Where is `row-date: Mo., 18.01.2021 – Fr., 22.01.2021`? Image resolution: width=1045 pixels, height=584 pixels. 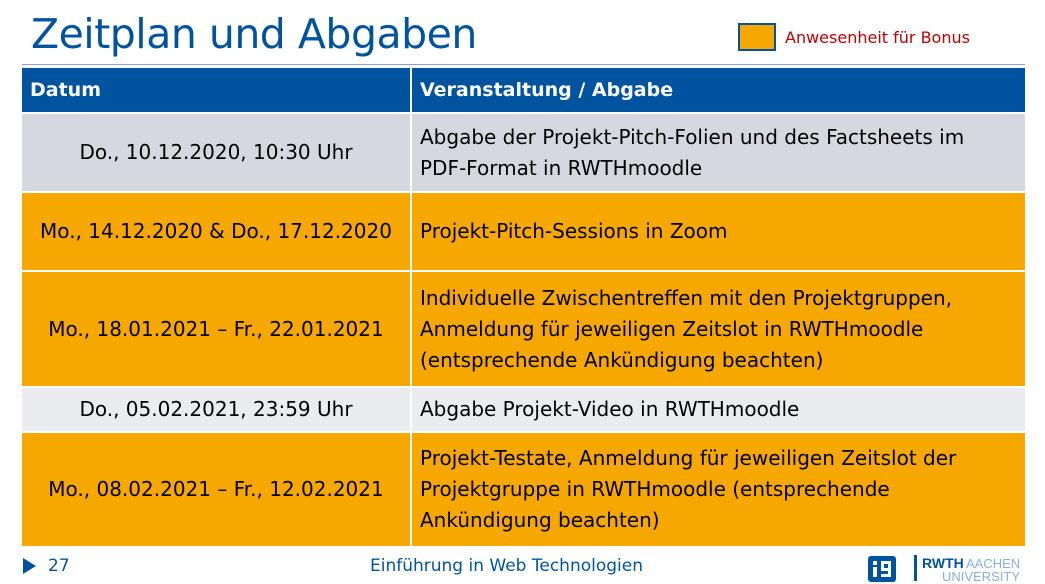
row-date: Mo., 18.01.2021 – Fr., 22.01.2021 is located at coordinates (217, 329).